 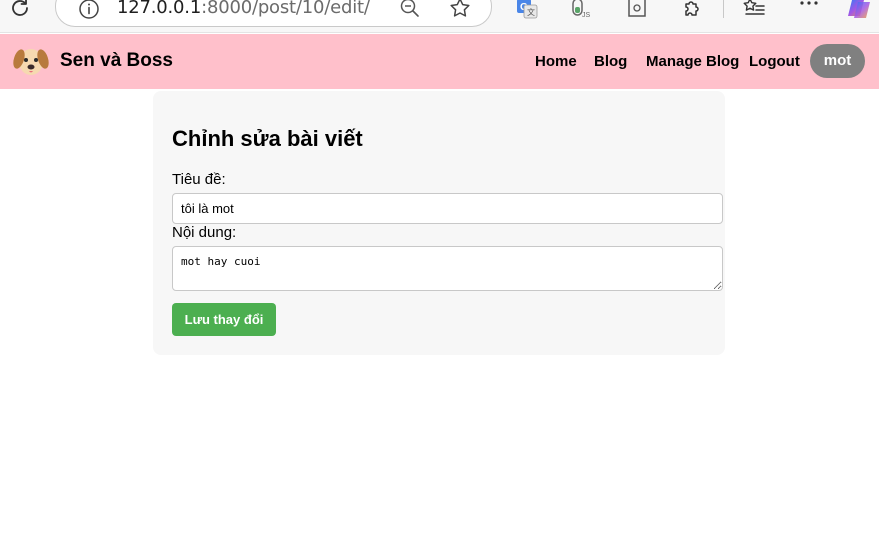 What do you see at coordinates (692, 61) in the screenshot?
I see `nav-manage-blog-link: Manage Blog` at bounding box center [692, 61].